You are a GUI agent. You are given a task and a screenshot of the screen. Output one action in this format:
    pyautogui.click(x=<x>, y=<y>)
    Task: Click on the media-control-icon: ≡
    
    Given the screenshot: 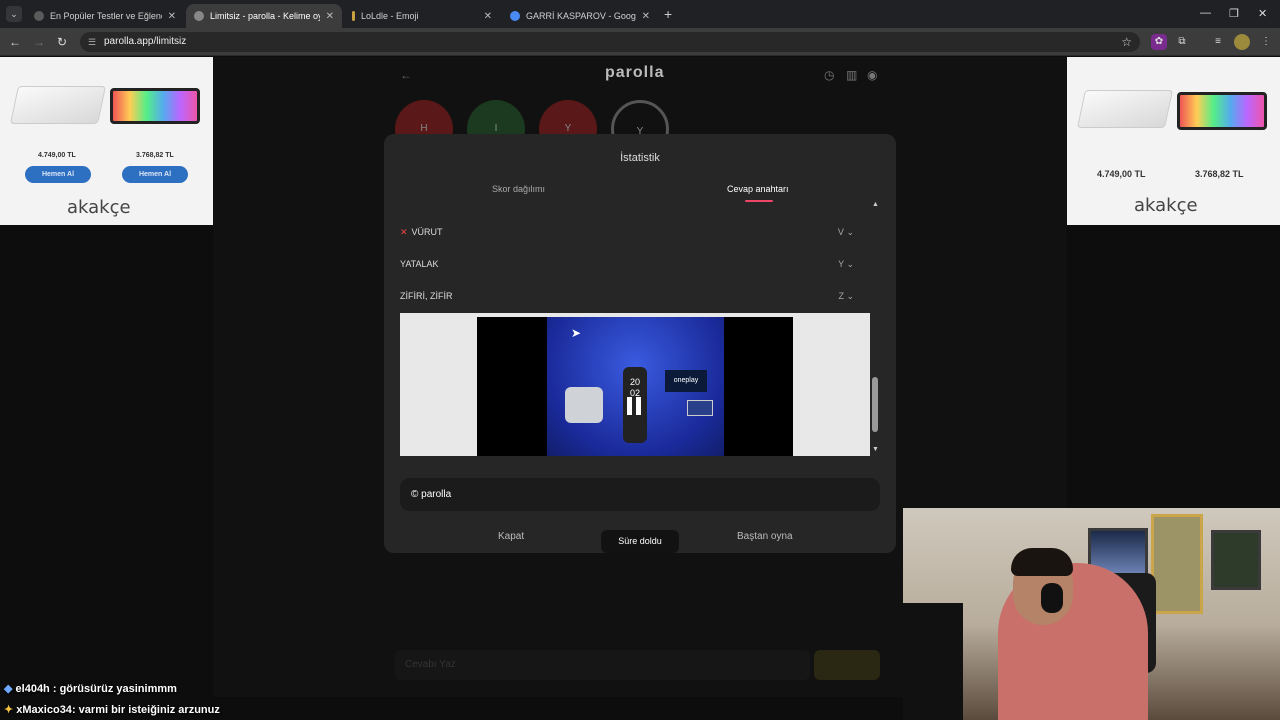 What is the action you would take?
    pyautogui.click(x=1218, y=42)
    